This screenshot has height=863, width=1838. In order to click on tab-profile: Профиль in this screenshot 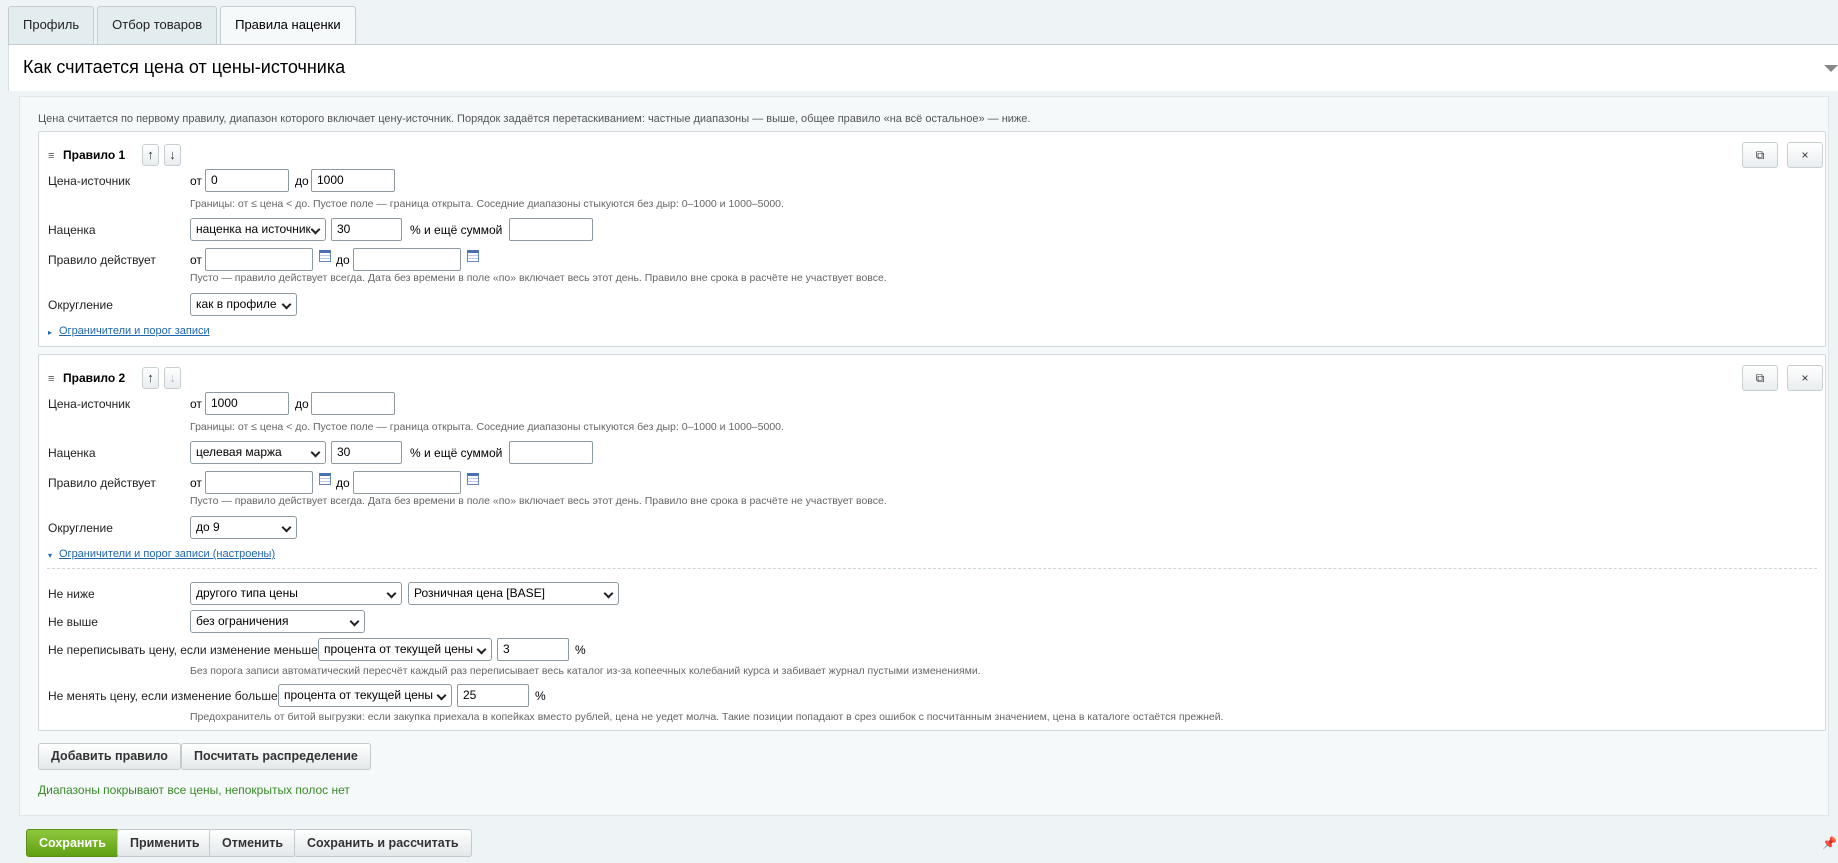, I will do `click(51, 25)`.